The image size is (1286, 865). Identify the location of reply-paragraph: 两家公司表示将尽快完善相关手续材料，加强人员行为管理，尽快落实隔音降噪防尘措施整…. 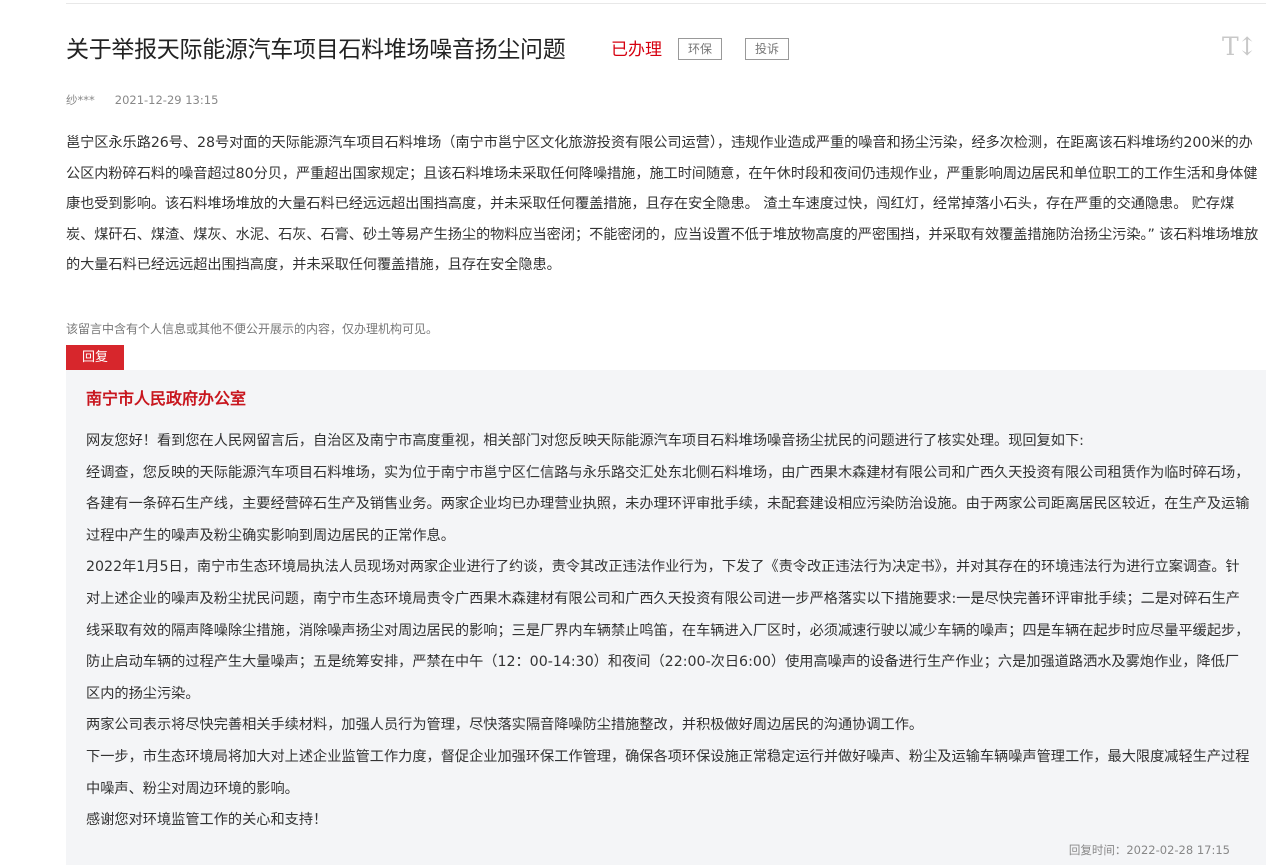
(505, 725).